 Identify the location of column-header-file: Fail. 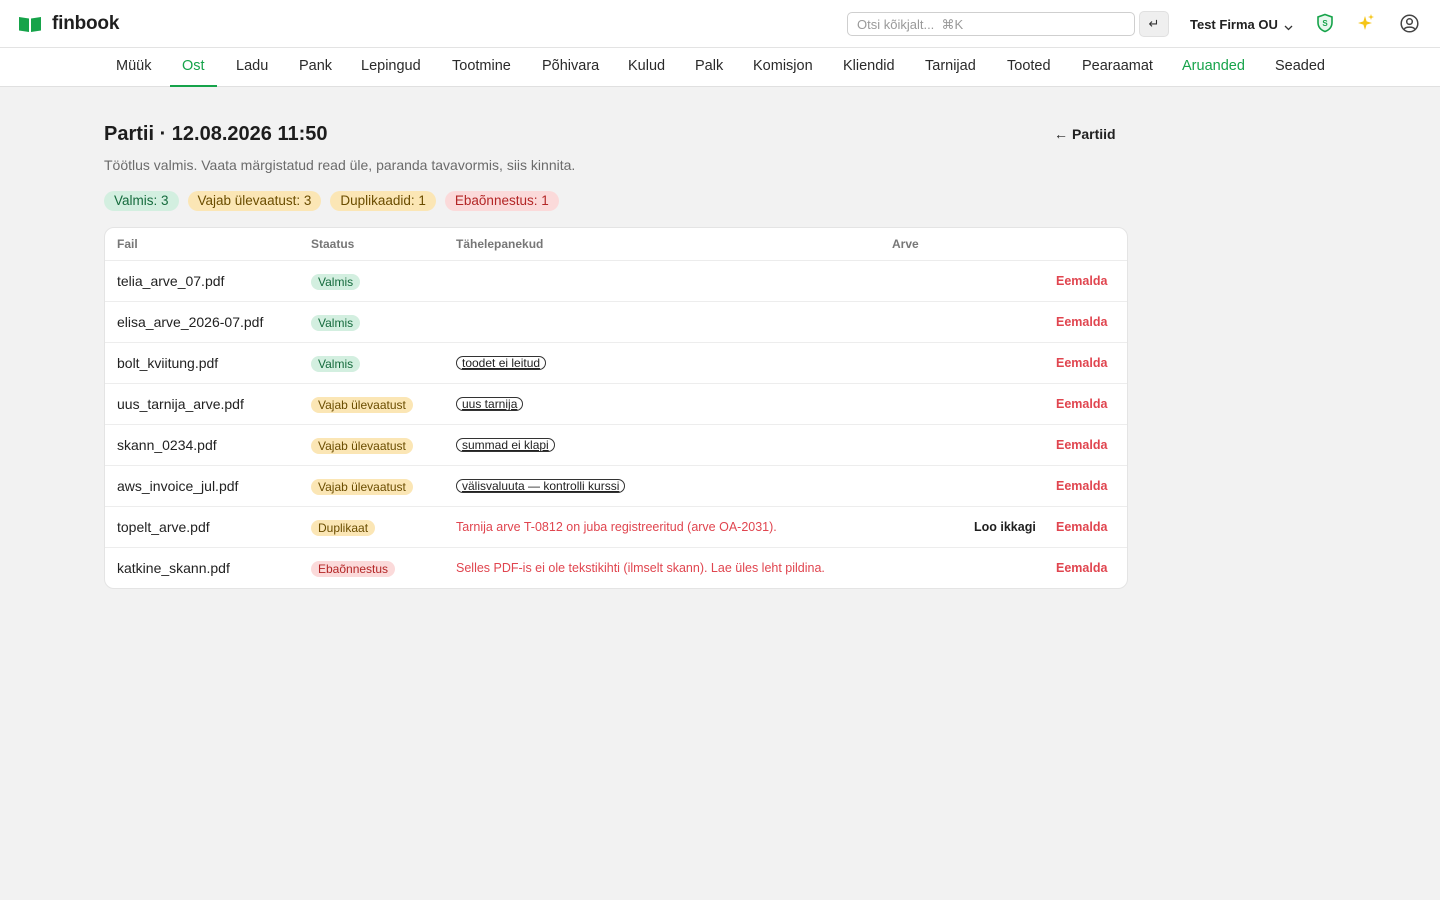
(127, 244).